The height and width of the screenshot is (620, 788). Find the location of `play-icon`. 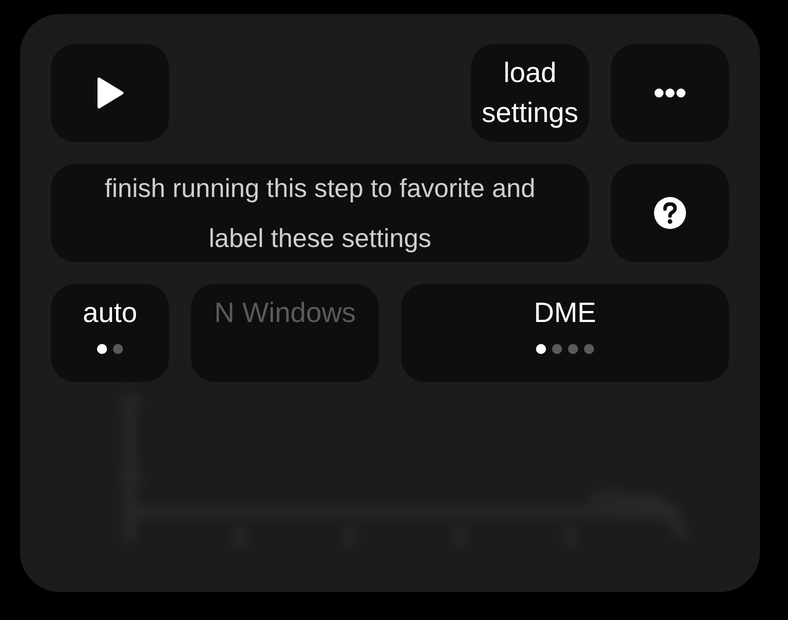

play-icon is located at coordinates (110, 93).